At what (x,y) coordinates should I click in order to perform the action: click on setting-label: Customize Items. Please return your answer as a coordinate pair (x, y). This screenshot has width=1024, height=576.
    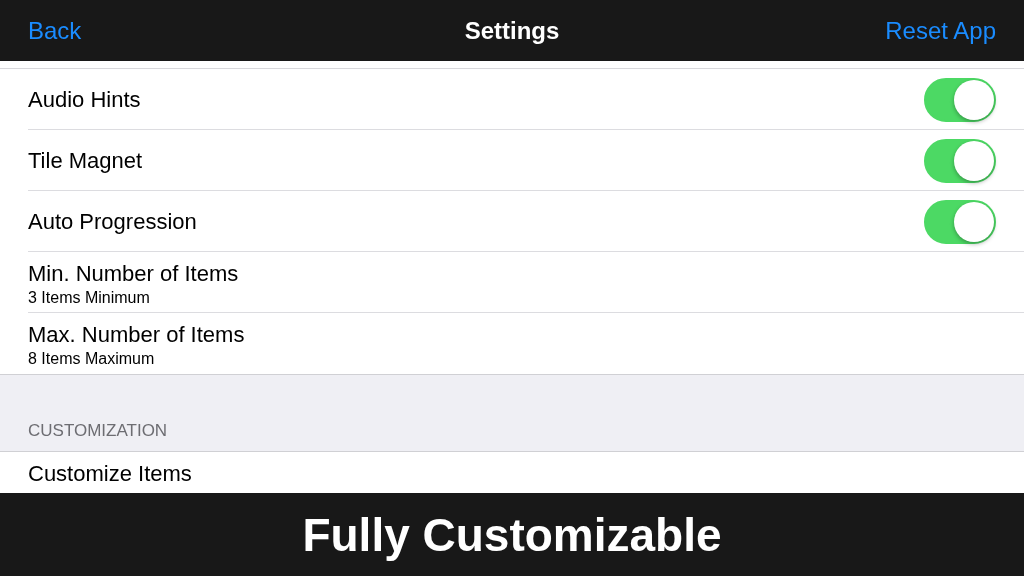
    Looking at the image, I should click on (110, 474).